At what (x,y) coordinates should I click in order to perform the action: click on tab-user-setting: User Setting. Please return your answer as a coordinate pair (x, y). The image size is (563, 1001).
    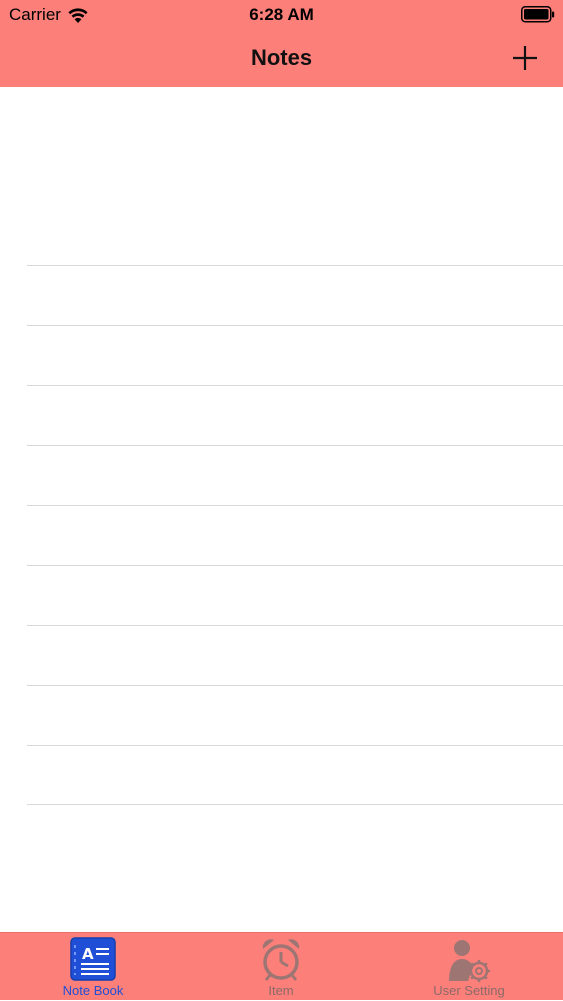
    Looking at the image, I should click on (469, 967).